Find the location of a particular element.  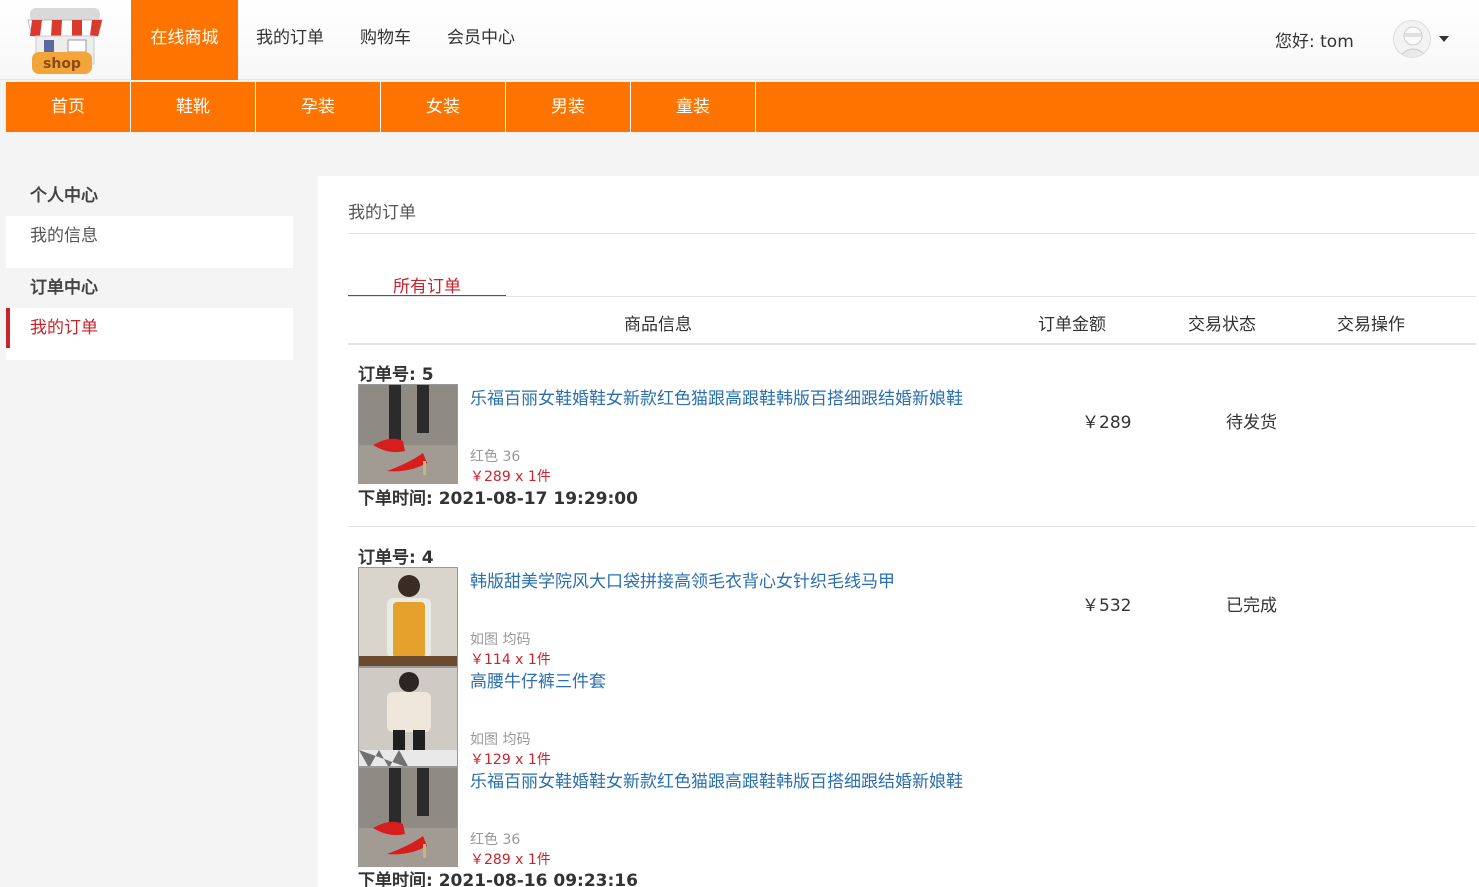

sidebar: 个人中心 我的信息 订单中心 我的订单 is located at coordinates (149, 268).